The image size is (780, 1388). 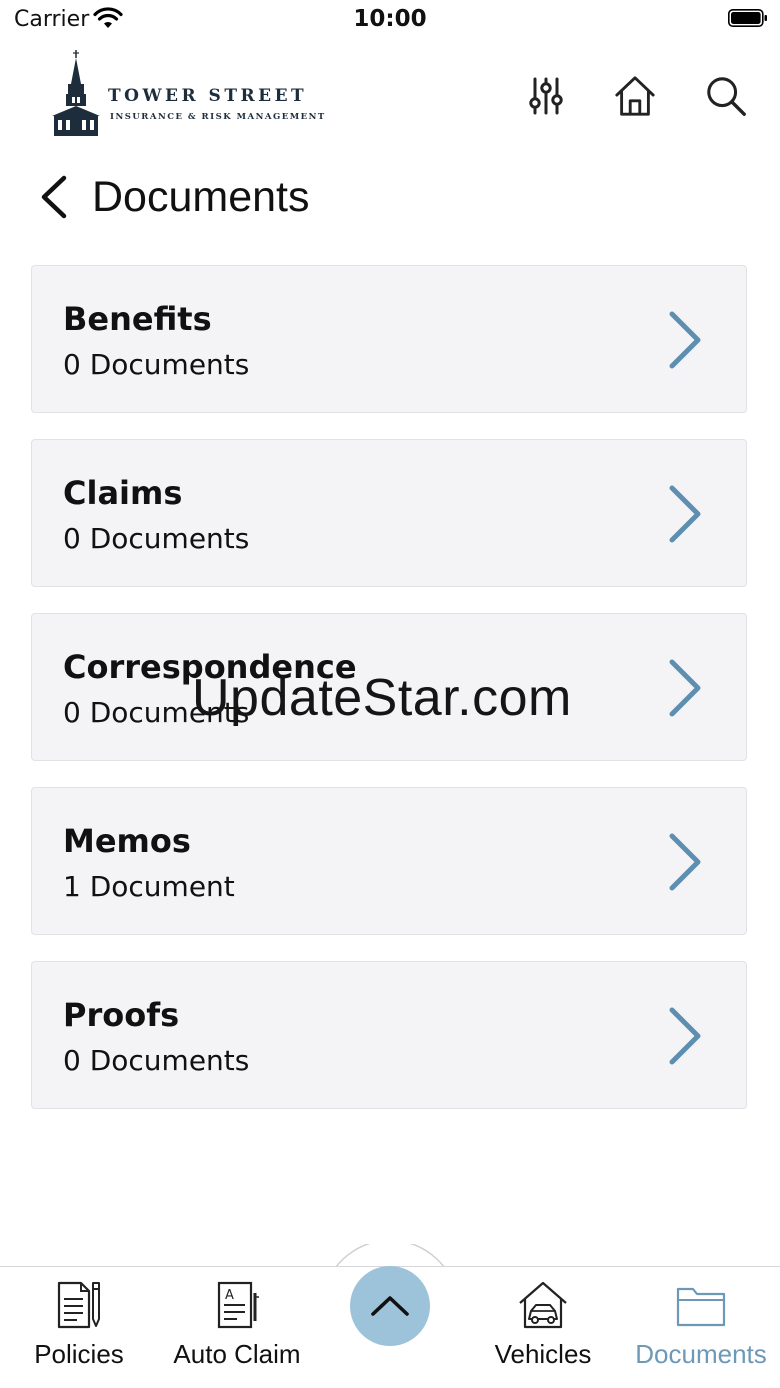 What do you see at coordinates (747, 18) in the screenshot?
I see `battery-icon` at bounding box center [747, 18].